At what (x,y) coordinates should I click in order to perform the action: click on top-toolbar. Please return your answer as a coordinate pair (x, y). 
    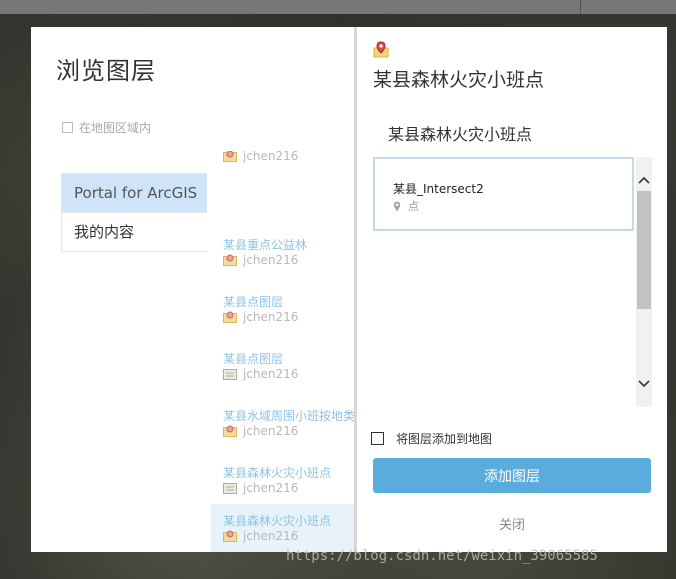
    Looking at the image, I should click on (338, 7).